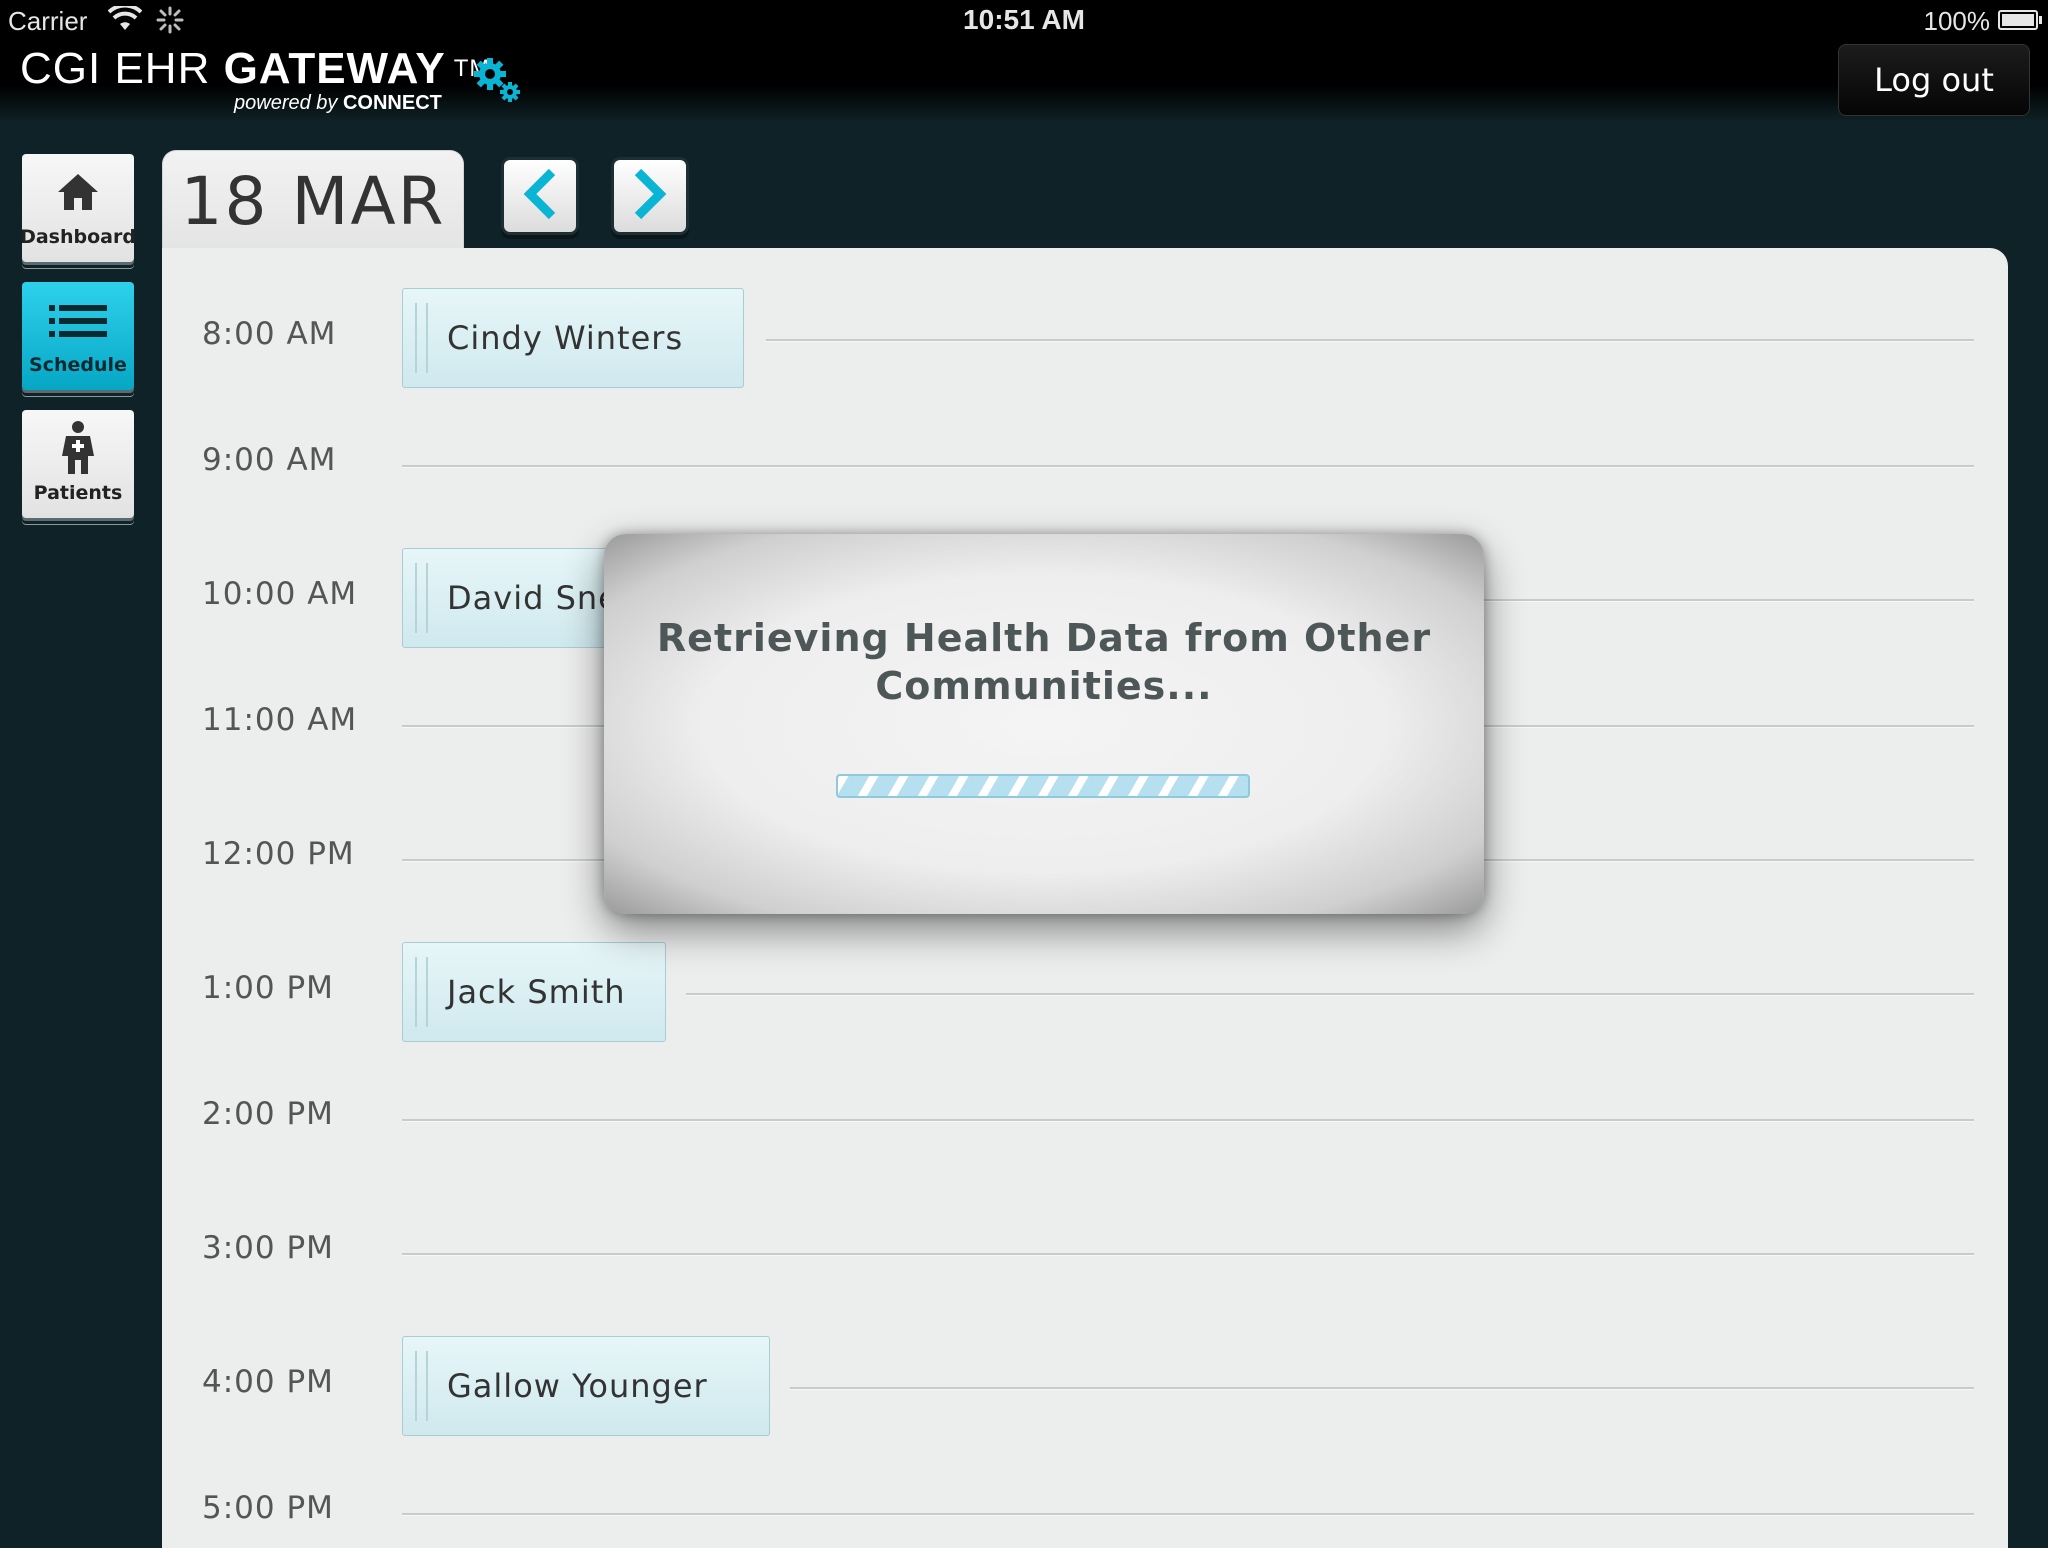 Image resolution: width=2048 pixels, height=1548 pixels. What do you see at coordinates (512, 598) in the screenshot?
I see `appointment-card: David Sne` at bounding box center [512, 598].